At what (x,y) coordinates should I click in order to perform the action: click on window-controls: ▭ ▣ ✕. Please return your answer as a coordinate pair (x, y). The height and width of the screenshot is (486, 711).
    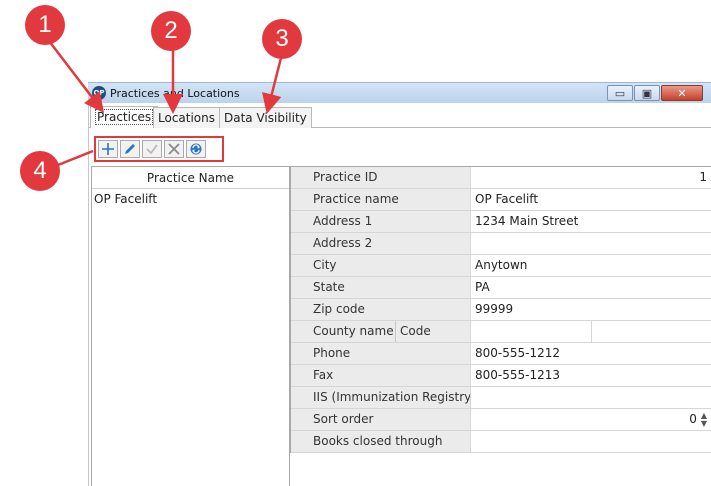
    Looking at the image, I should click on (655, 93).